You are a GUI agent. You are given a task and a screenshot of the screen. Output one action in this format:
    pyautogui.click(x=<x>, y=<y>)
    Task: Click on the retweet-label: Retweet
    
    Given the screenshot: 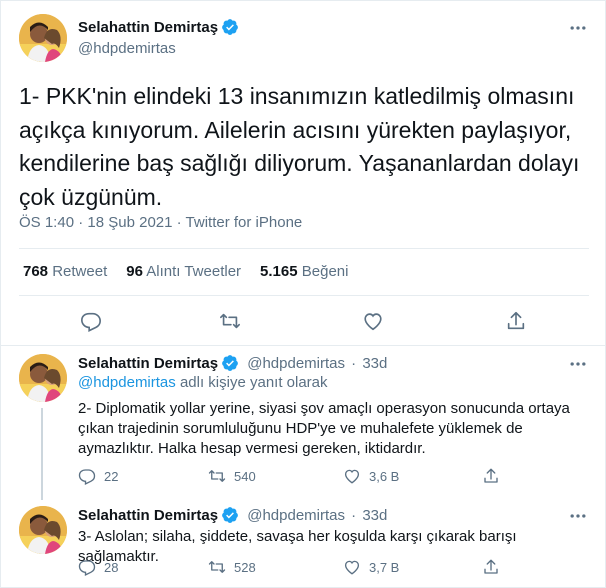 What is the action you would take?
    pyautogui.click(x=80, y=271)
    